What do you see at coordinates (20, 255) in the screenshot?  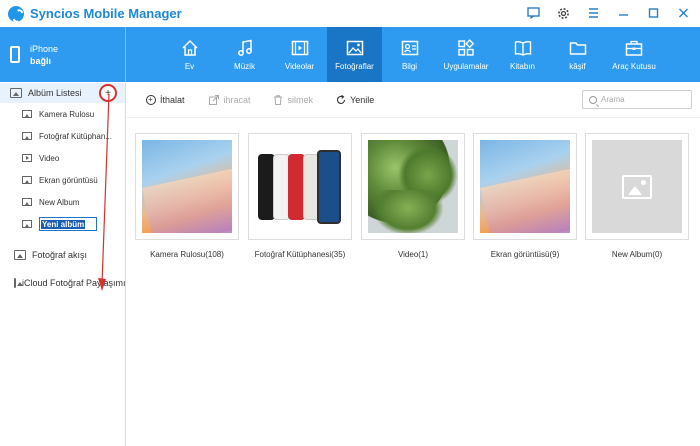 I see `photo-stream-icon` at bounding box center [20, 255].